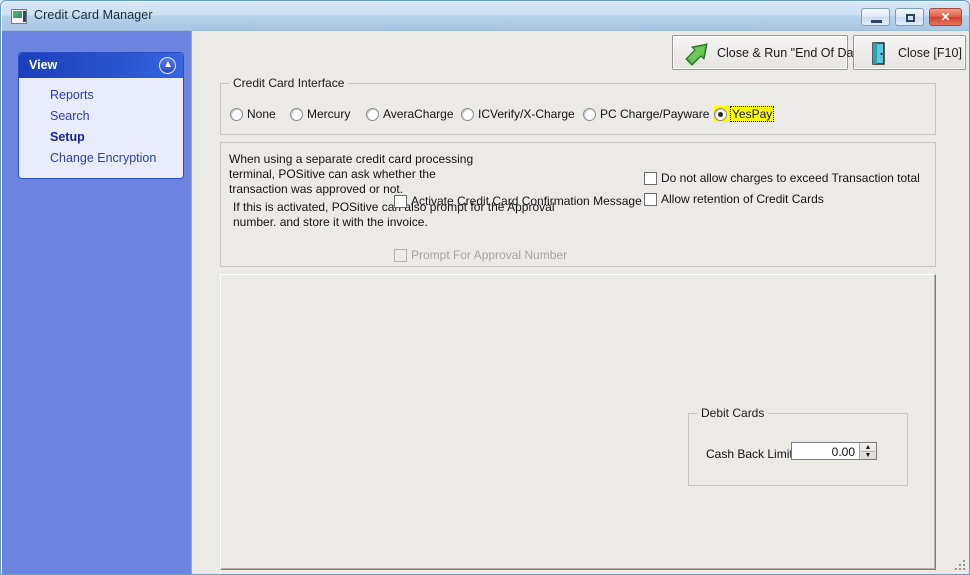  What do you see at coordinates (43, 65) in the screenshot?
I see `view-panel-title: View` at bounding box center [43, 65].